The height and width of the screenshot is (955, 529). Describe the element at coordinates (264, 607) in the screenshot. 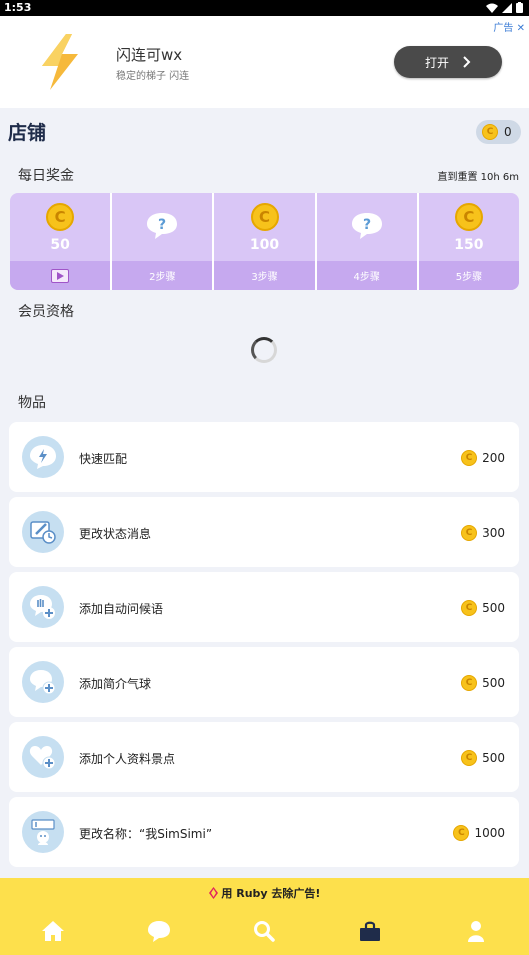

I see `item-auto-greeting: 添加自动问候语 C 500` at that location.